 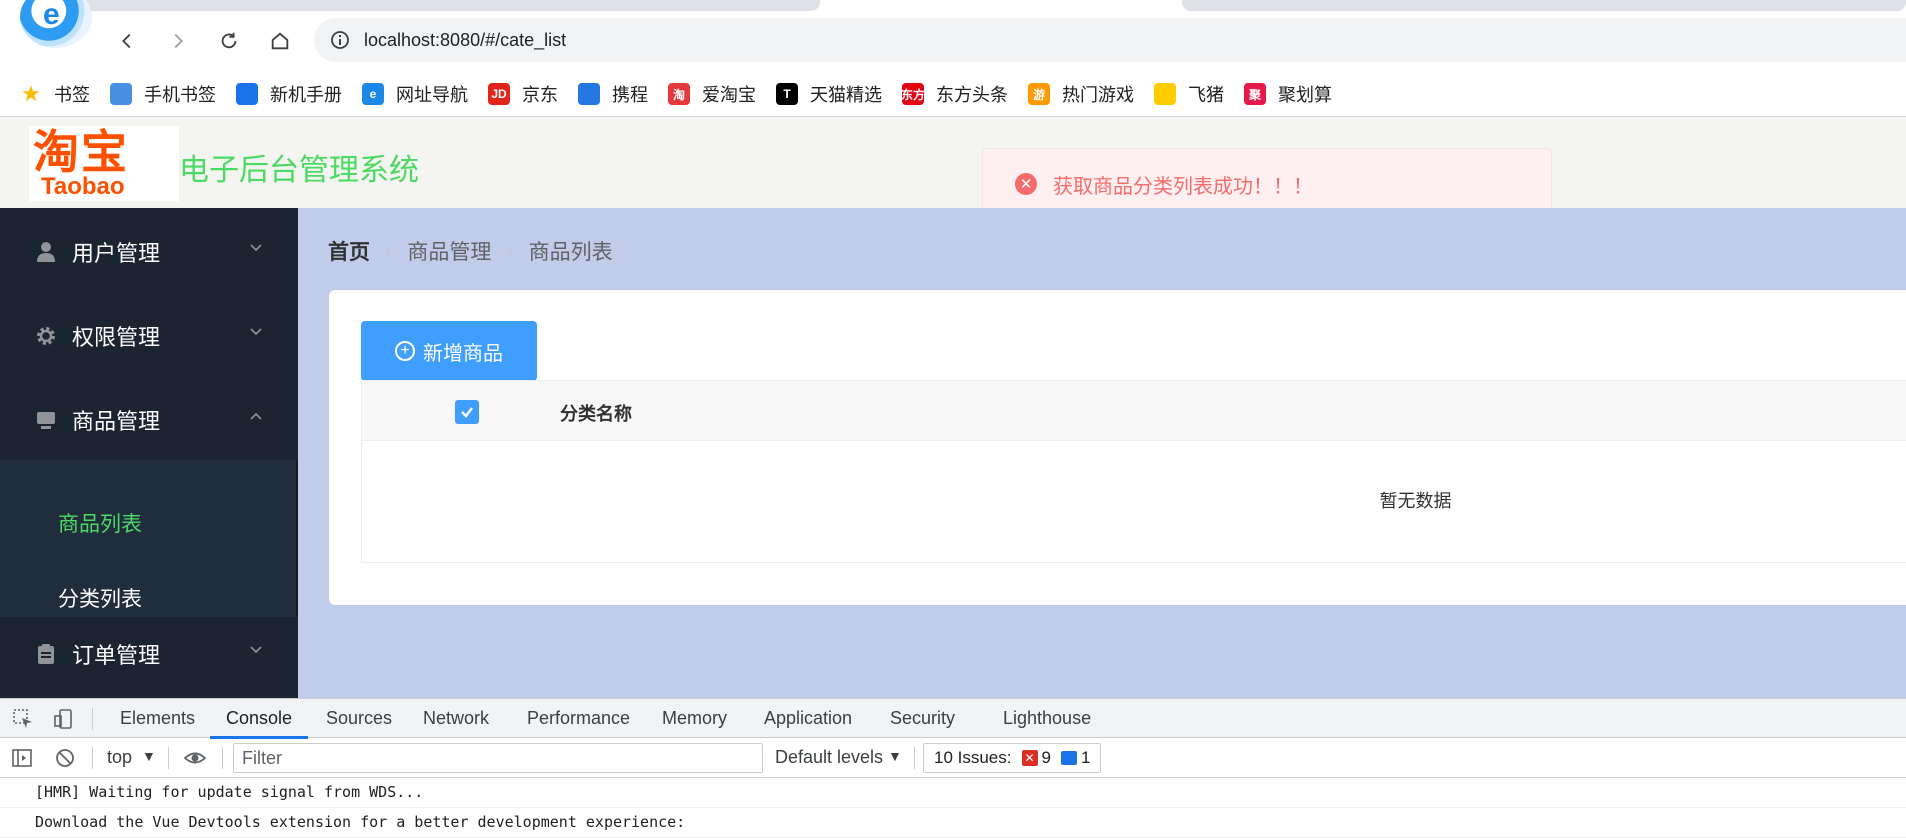 I want to click on chevron-left-icon, so click(x=126, y=41).